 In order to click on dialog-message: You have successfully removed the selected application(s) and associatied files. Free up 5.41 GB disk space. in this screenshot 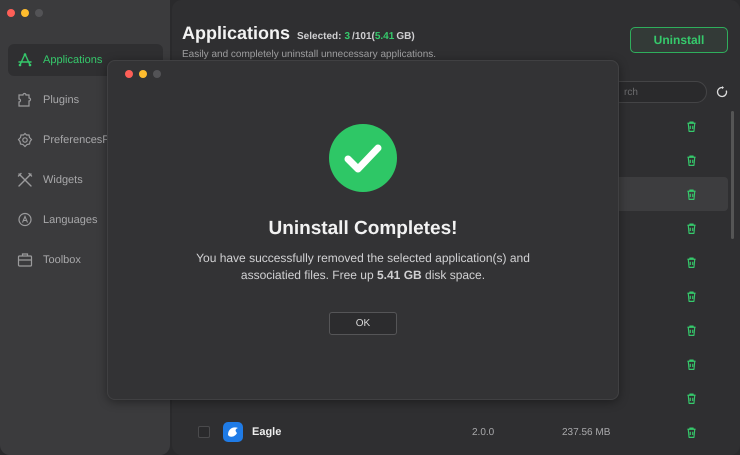, I will do `click(363, 267)`.